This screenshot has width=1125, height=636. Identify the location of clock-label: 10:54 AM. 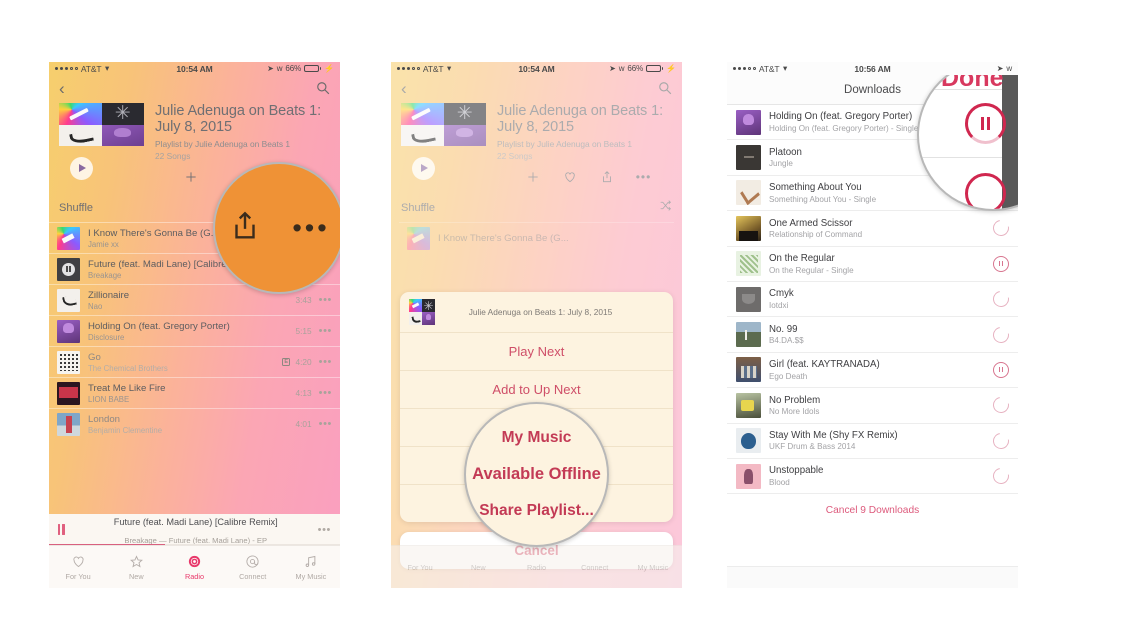
(536, 68).